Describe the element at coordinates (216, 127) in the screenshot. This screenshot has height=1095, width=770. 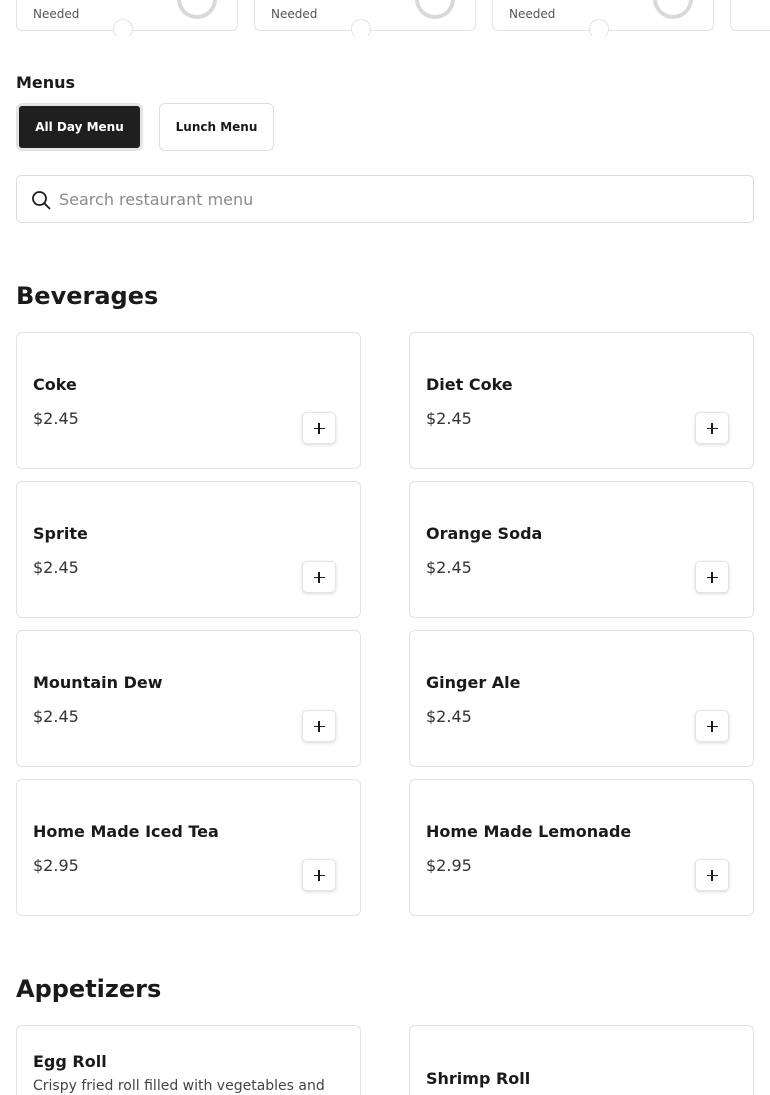
I see `tab-lunch-menu: Lunch Menu` at that location.